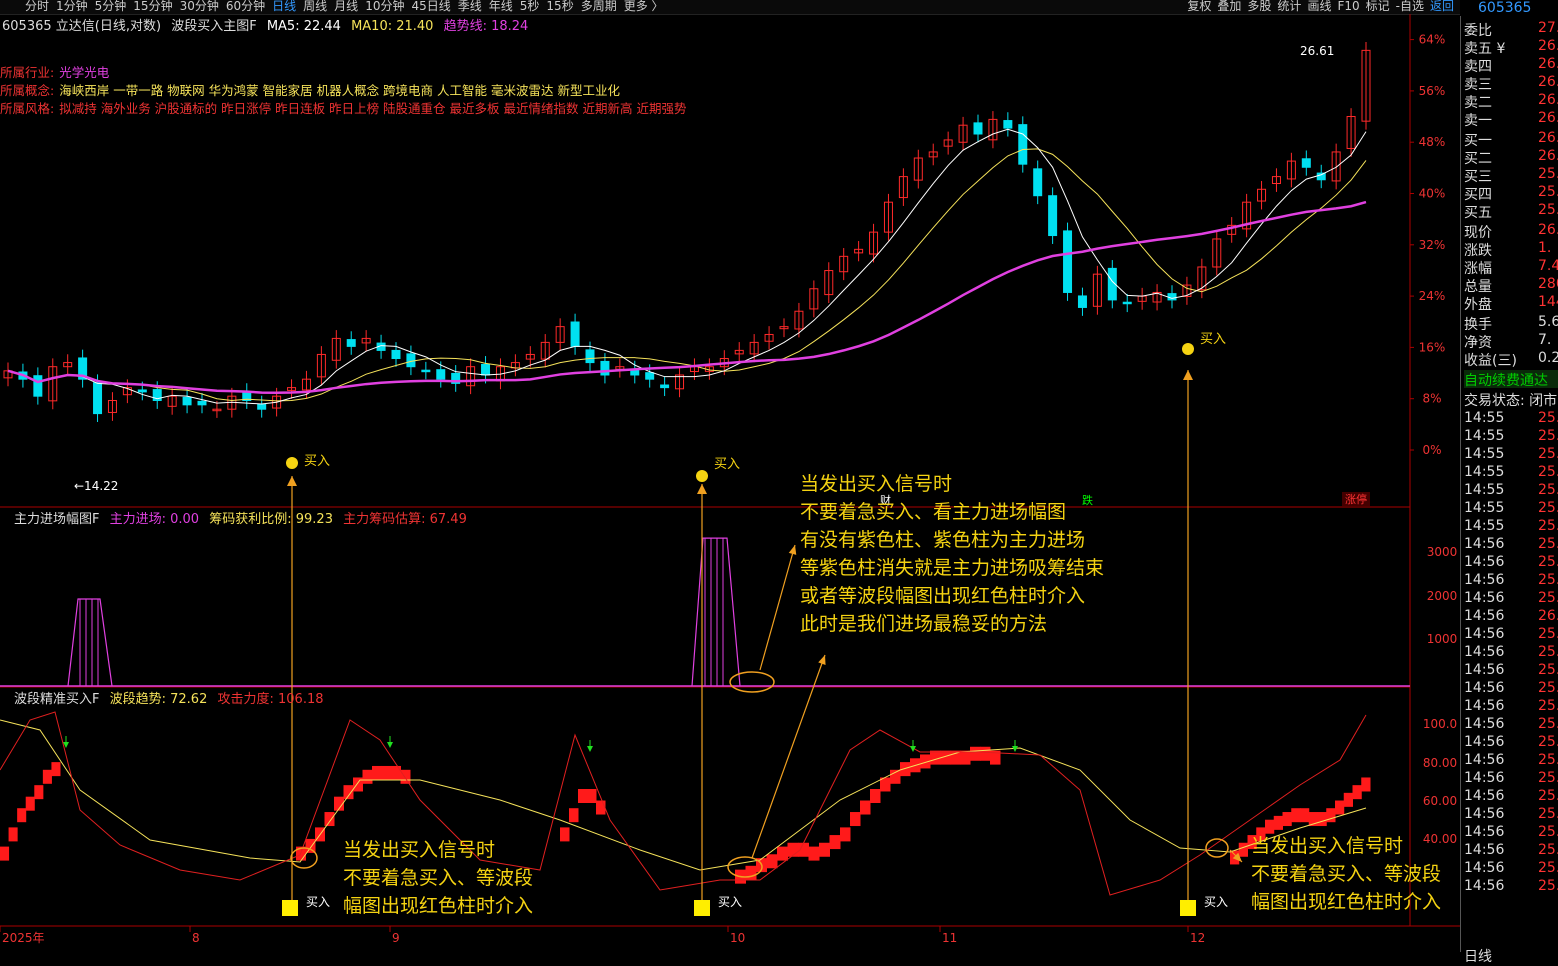  Describe the element at coordinates (23, 938) in the screenshot. I see `x-axis-label: 2025年` at that location.